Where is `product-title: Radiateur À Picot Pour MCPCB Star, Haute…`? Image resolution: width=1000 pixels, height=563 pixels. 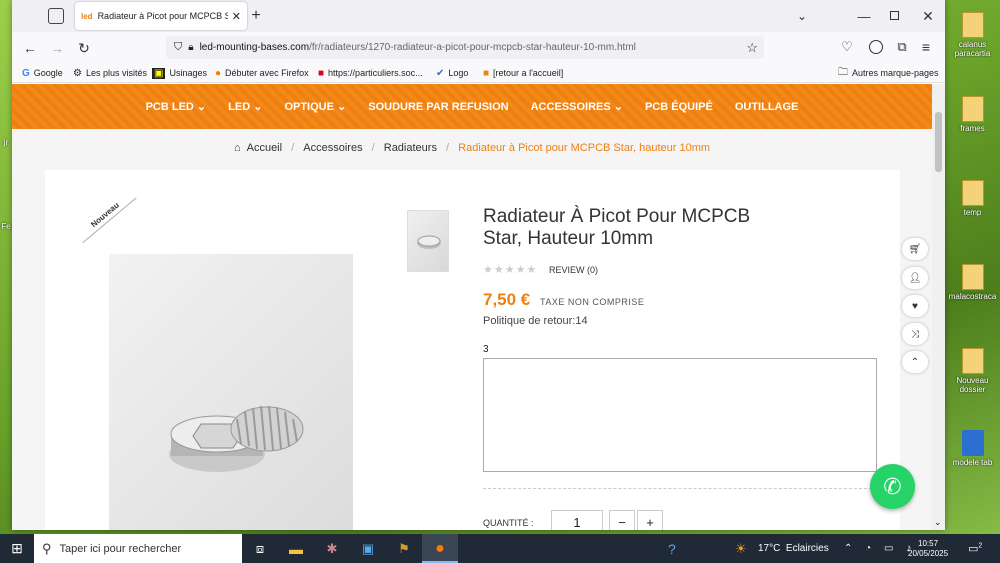
product-title: Radiateur À Picot Pour MCPCB Star, Haute… is located at coordinates (617, 227).